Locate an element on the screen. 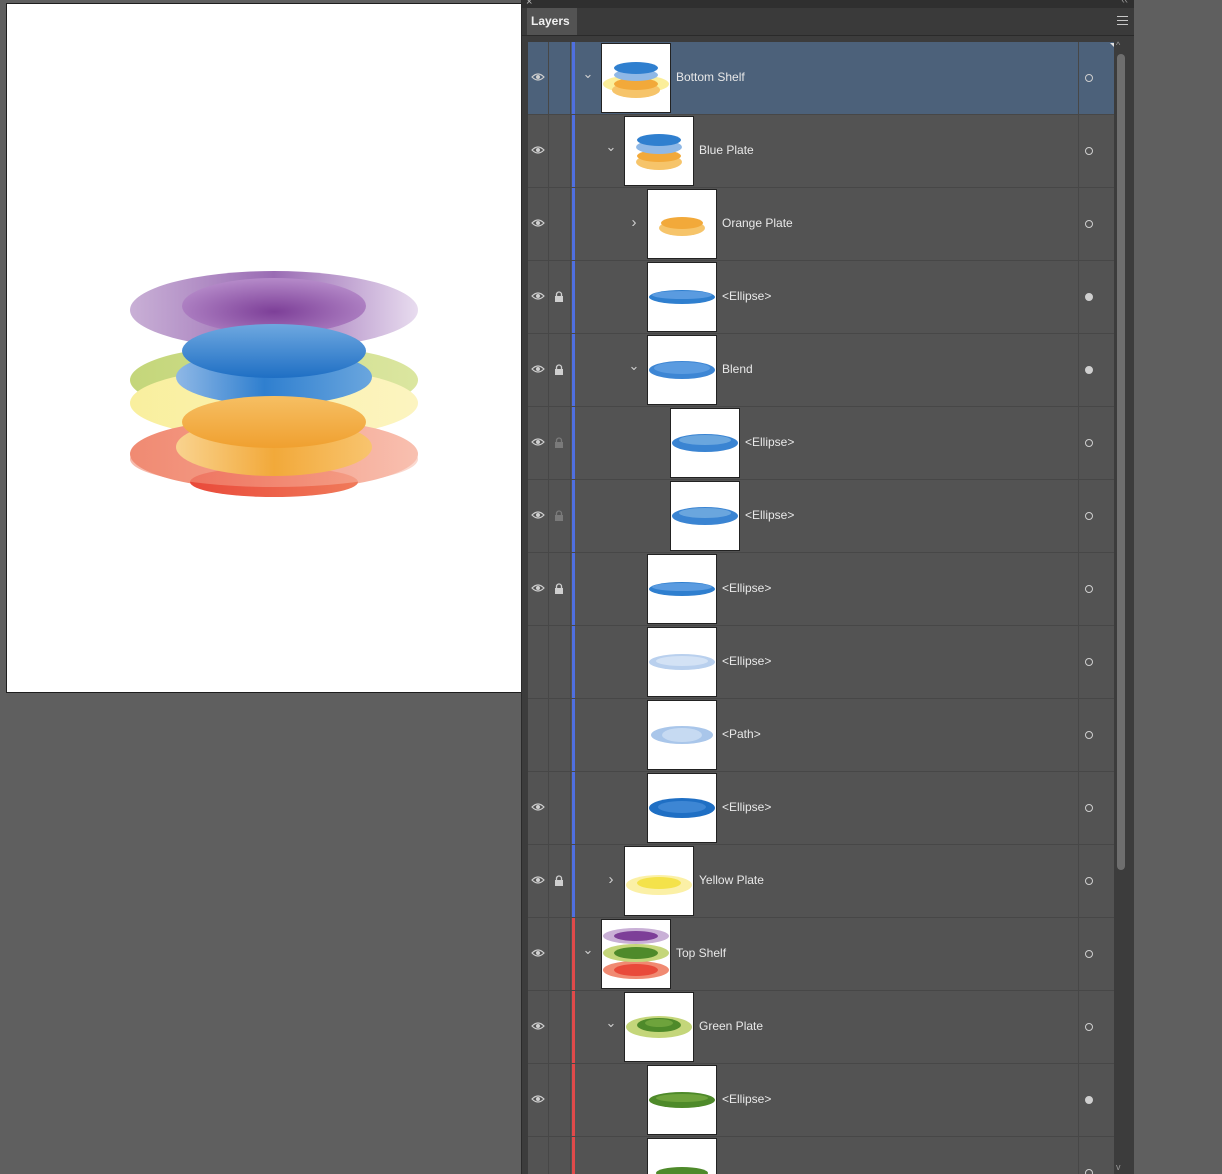  column-divider is located at coordinates (1078, 1027).